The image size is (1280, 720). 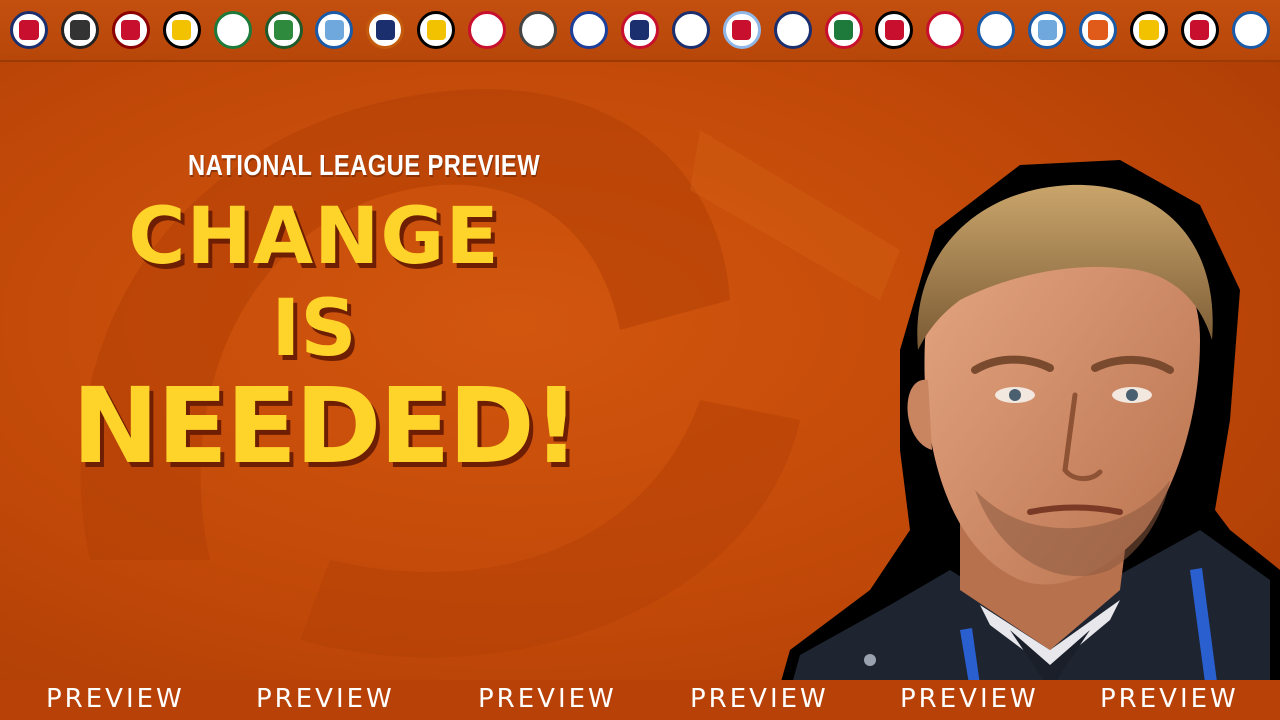 I want to click on crest-17-icon, so click(x=843, y=30).